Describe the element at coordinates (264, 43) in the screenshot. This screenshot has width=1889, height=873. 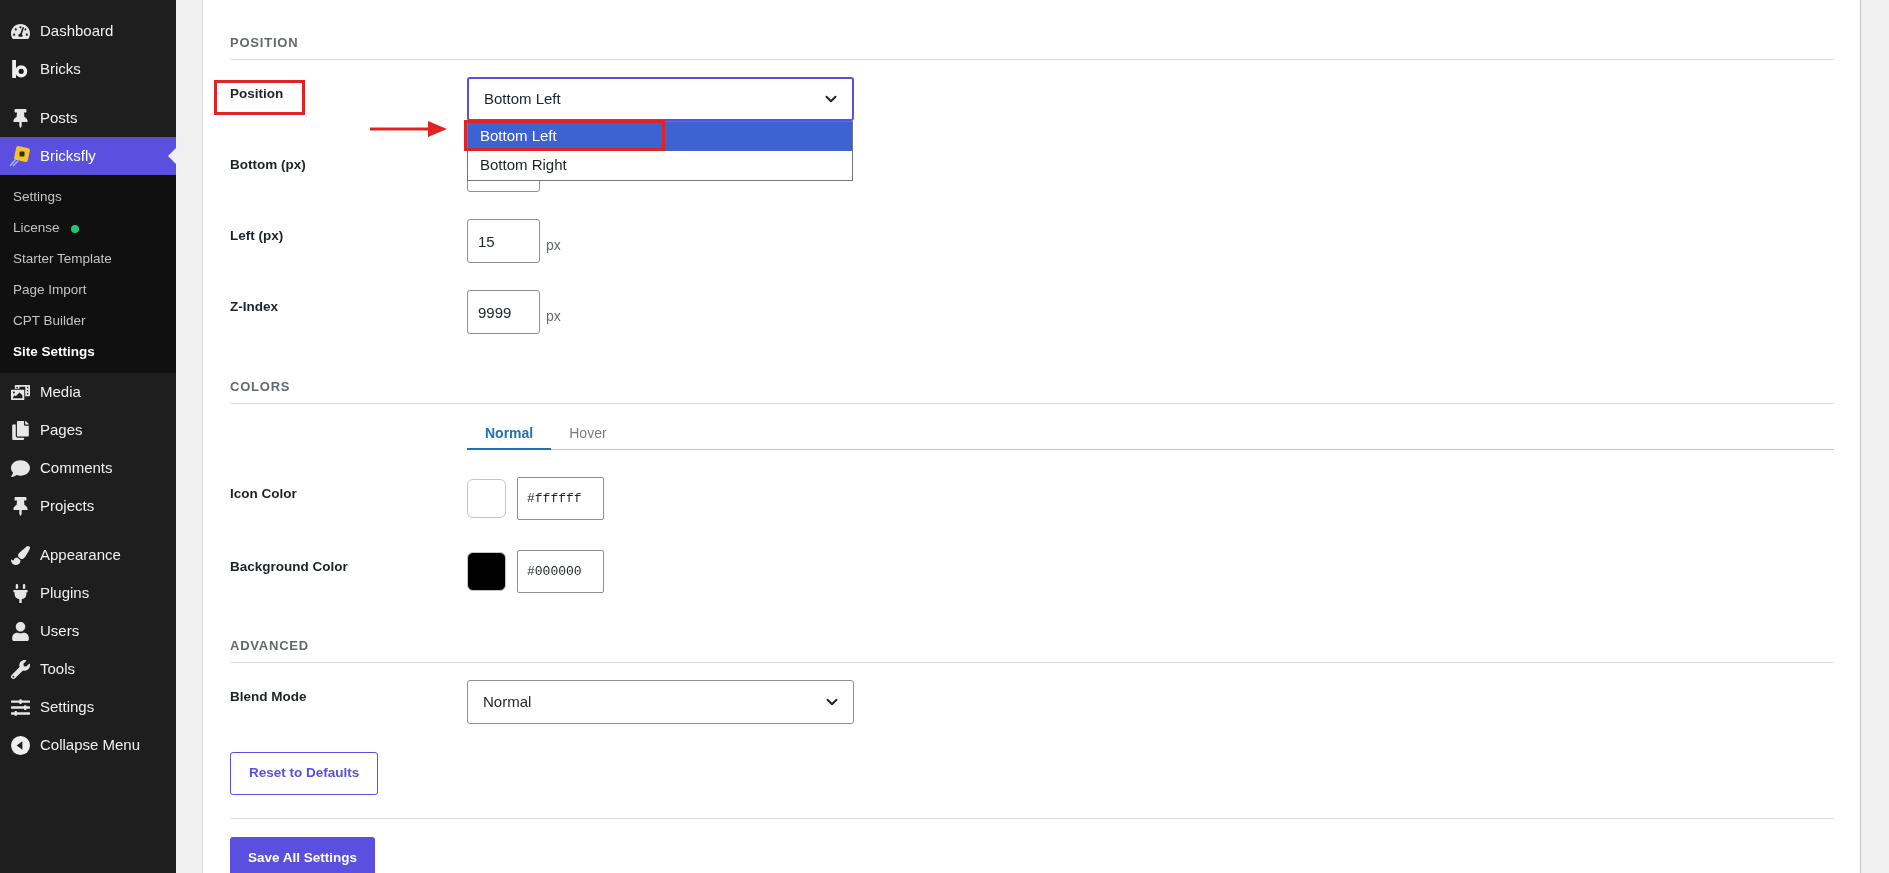
I see `section-heading: POSITION` at that location.